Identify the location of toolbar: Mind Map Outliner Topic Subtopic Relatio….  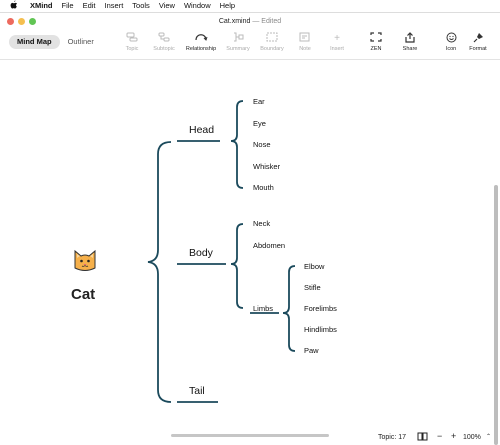
(250, 44).